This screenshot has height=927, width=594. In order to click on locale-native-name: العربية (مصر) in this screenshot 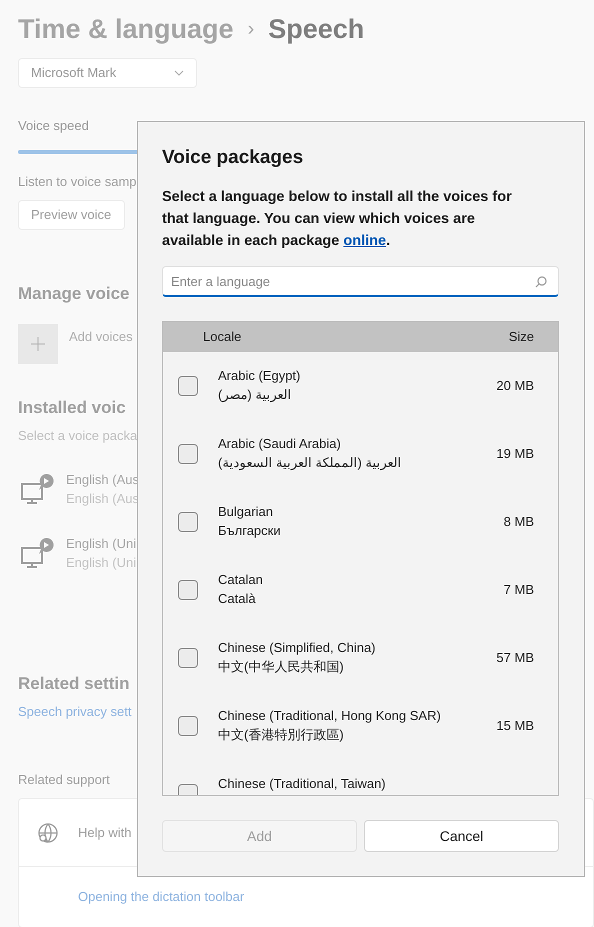, I will do `click(255, 395)`.